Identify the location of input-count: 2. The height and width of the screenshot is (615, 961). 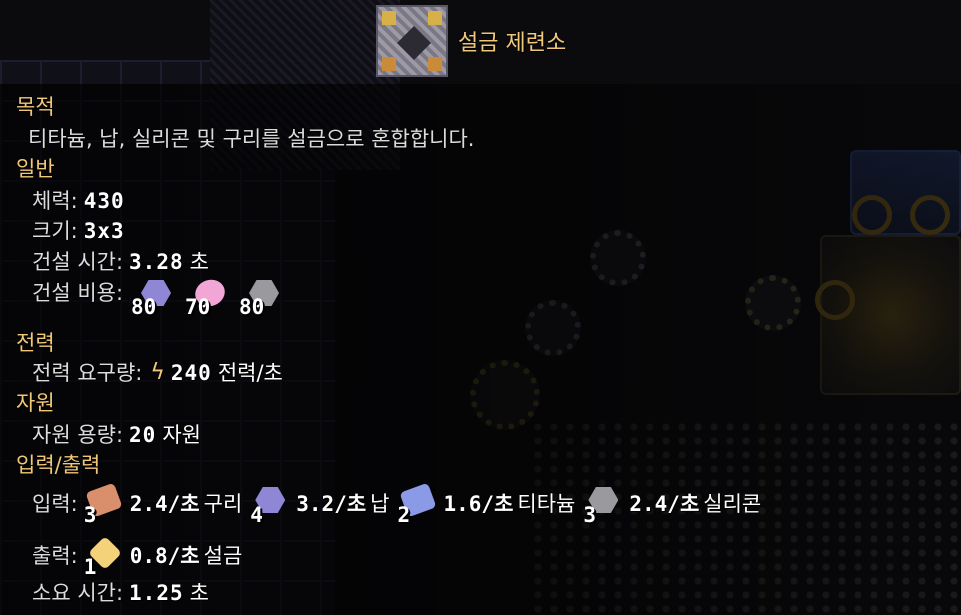
(404, 515).